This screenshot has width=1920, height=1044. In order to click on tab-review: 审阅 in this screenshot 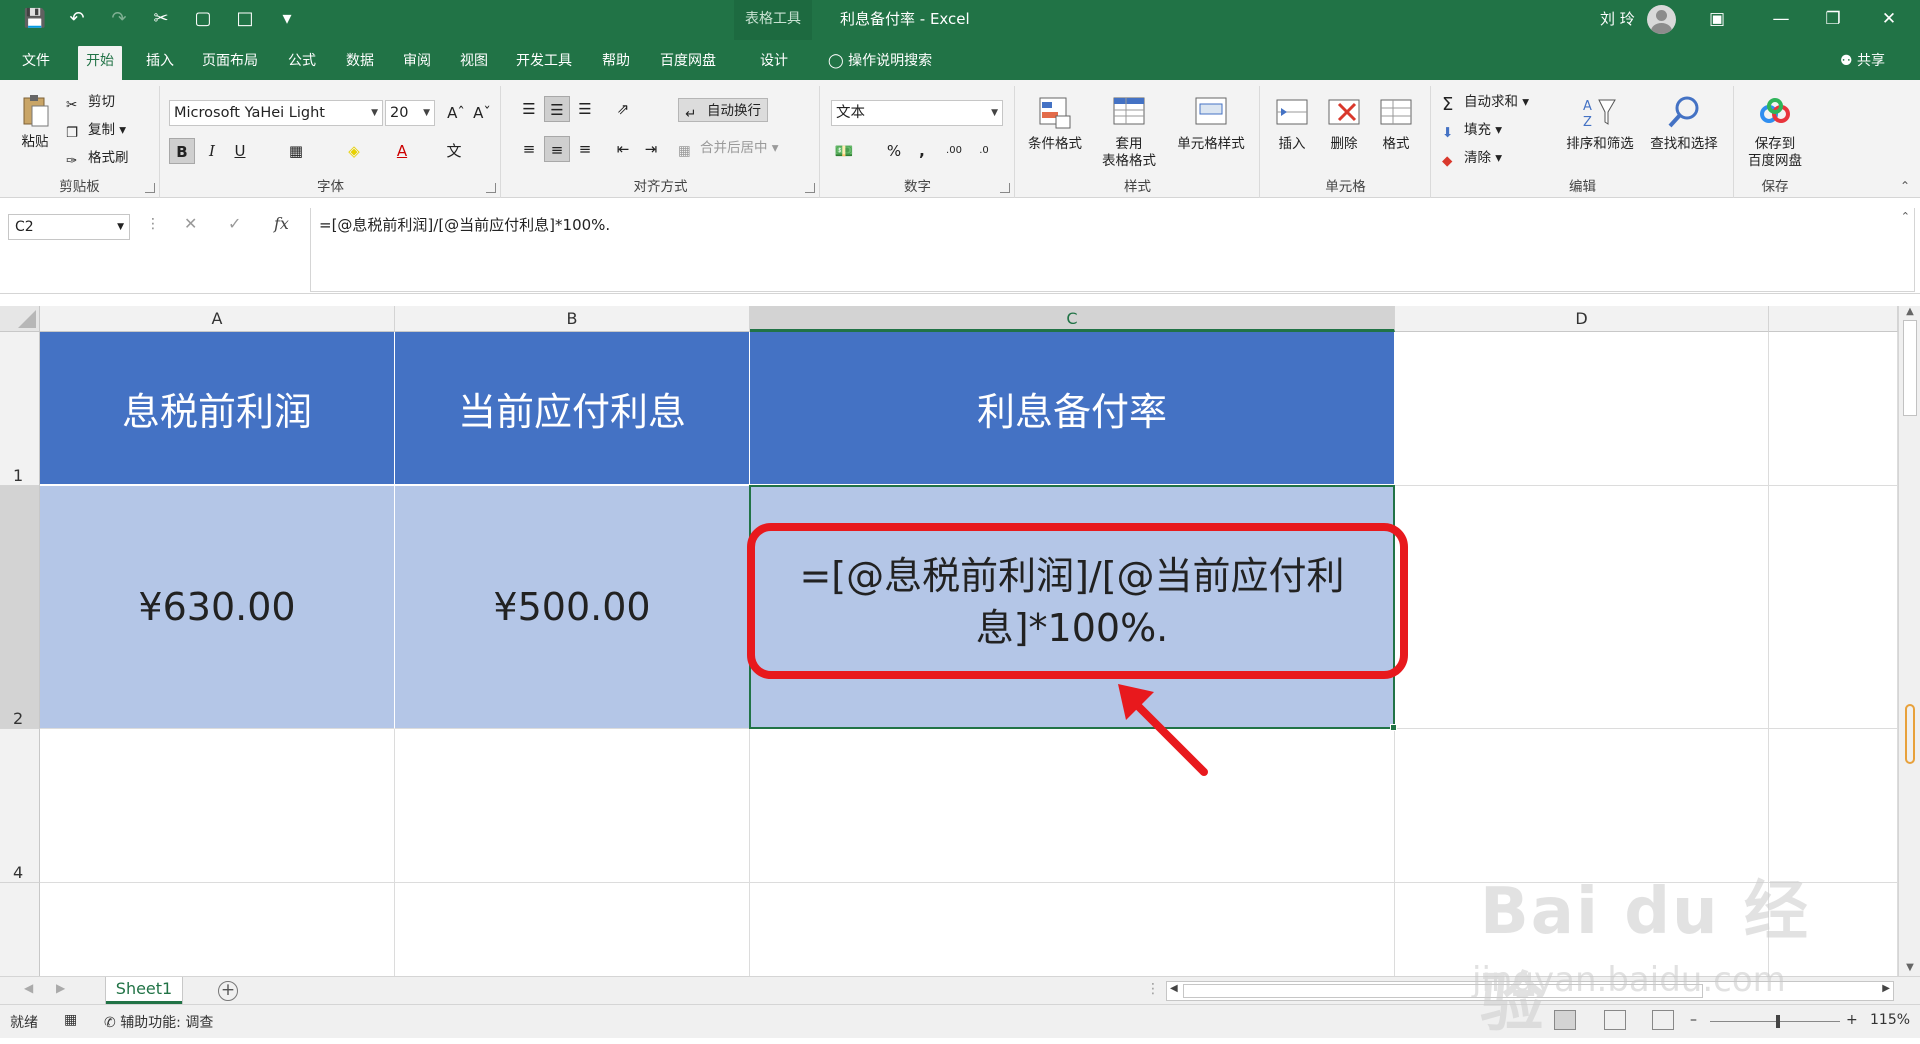, I will do `click(417, 63)`.